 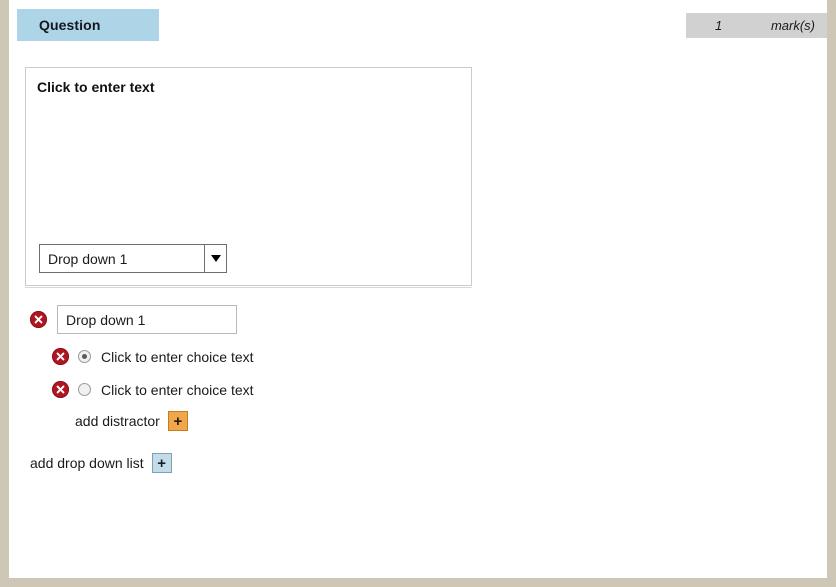 What do you see at coordinates (117, 421) in the screenshot?
I see `add-distractor-label: add distractor` at bounding box center [117, 421].